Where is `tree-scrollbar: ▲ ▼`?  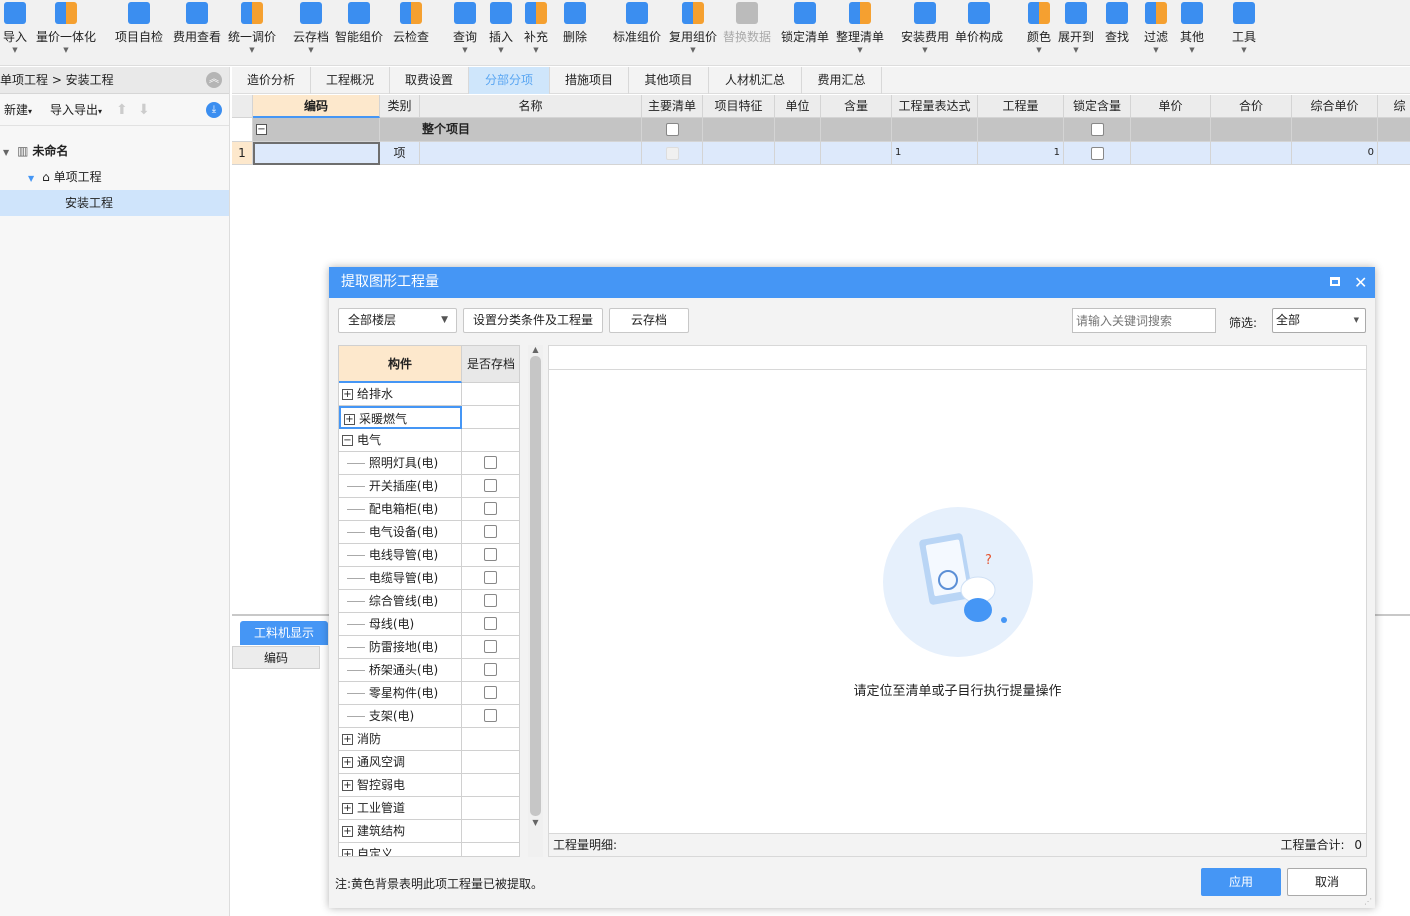 tree-scrollbar: ▲ ▼ is located at coordinates (535, 601).